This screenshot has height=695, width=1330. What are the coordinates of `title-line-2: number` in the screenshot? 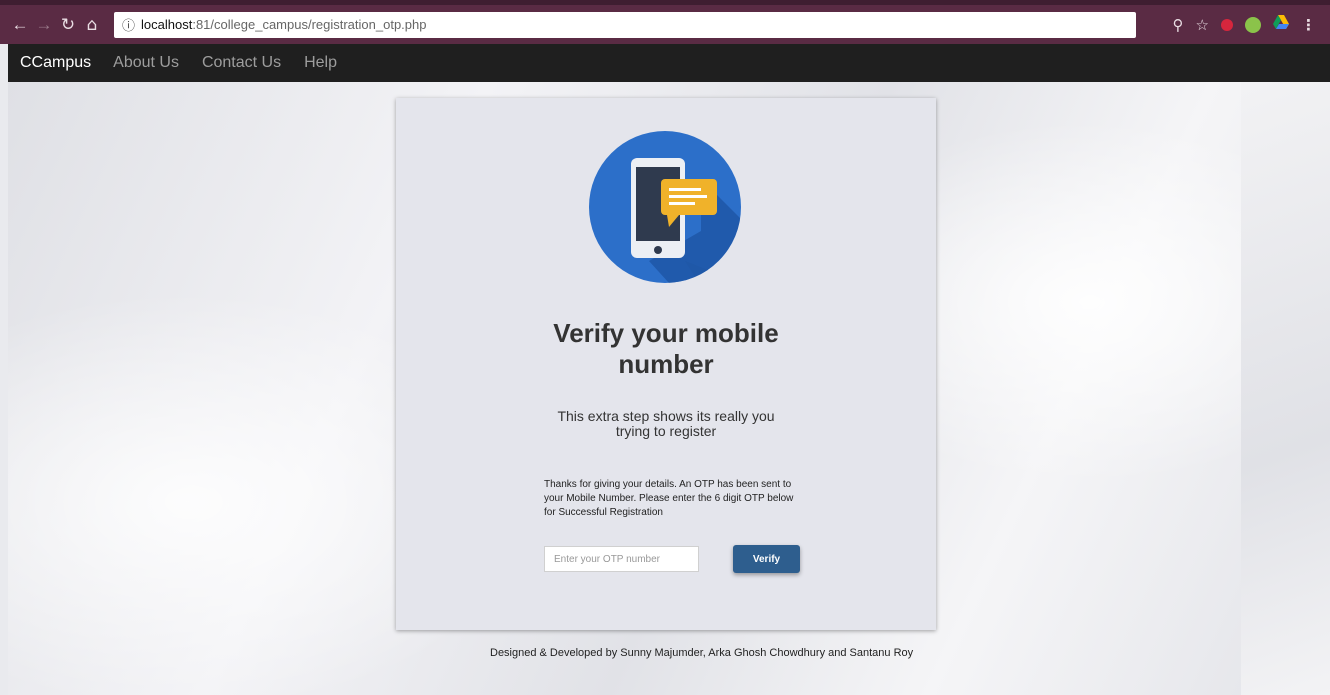 It's located at (666, 364).